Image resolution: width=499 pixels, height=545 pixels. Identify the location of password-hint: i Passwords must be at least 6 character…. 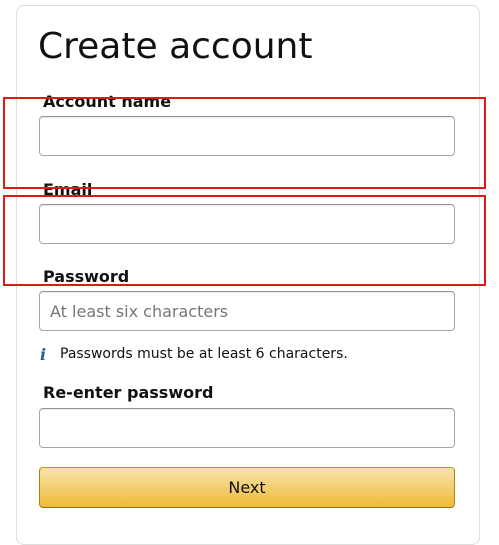
(194, 354).